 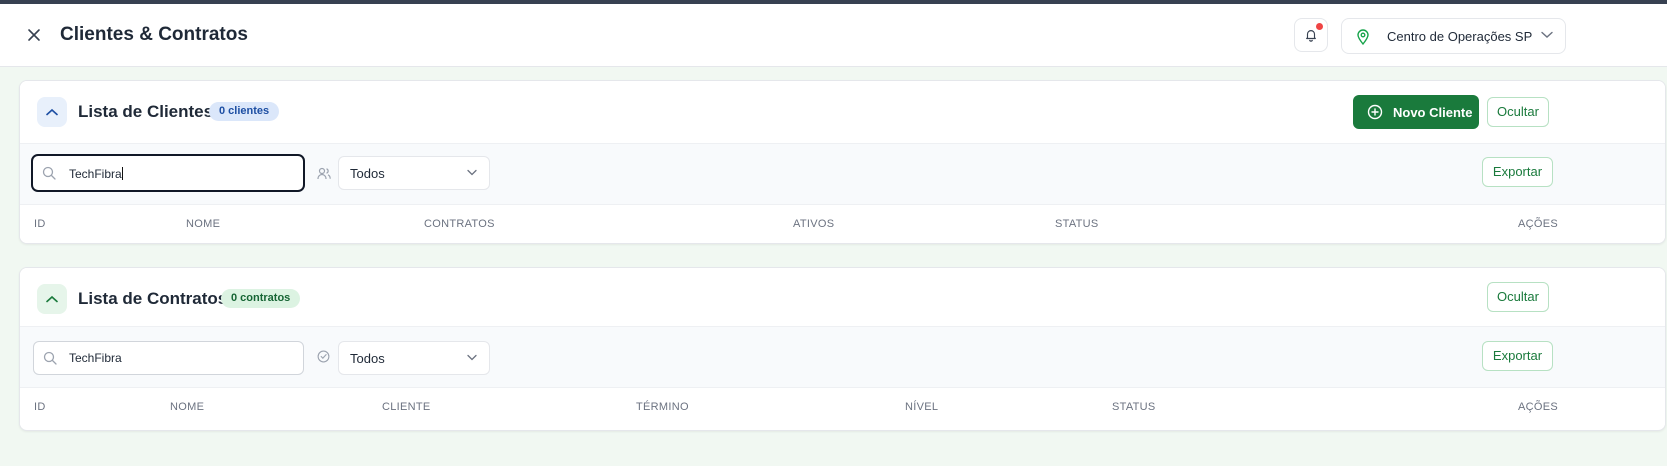 What do you see at coordinates (95, 174) in the screenshot?
I see `clients-search-value: TechFibra` at bounding box center [95, 174].